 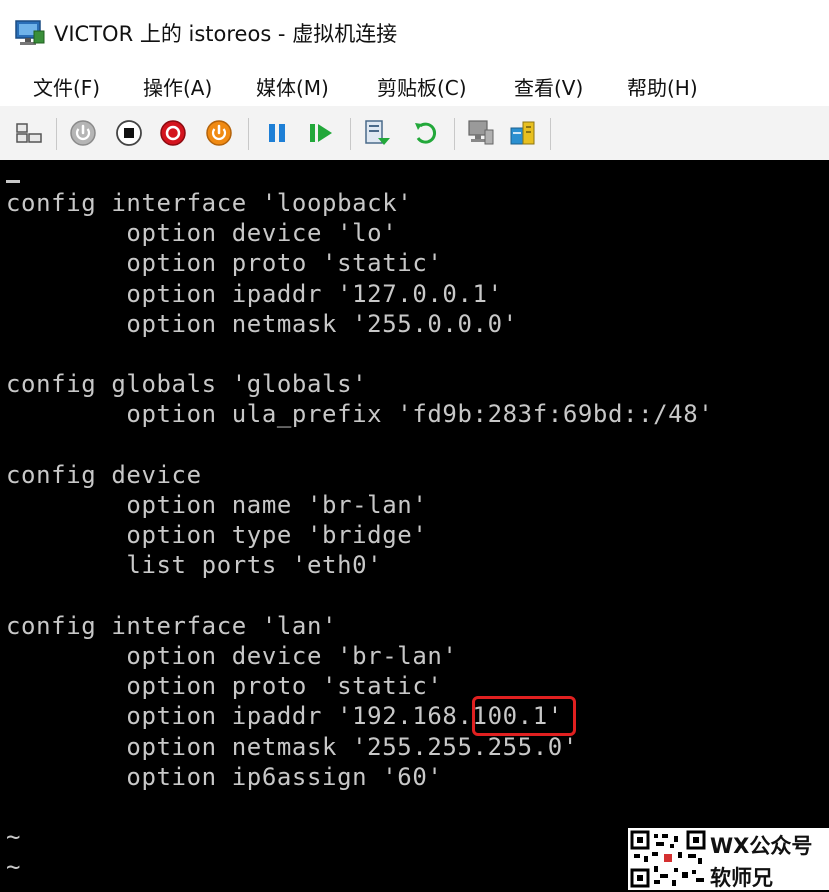 I want to click on pause-icon, so click(x=277, y=133).